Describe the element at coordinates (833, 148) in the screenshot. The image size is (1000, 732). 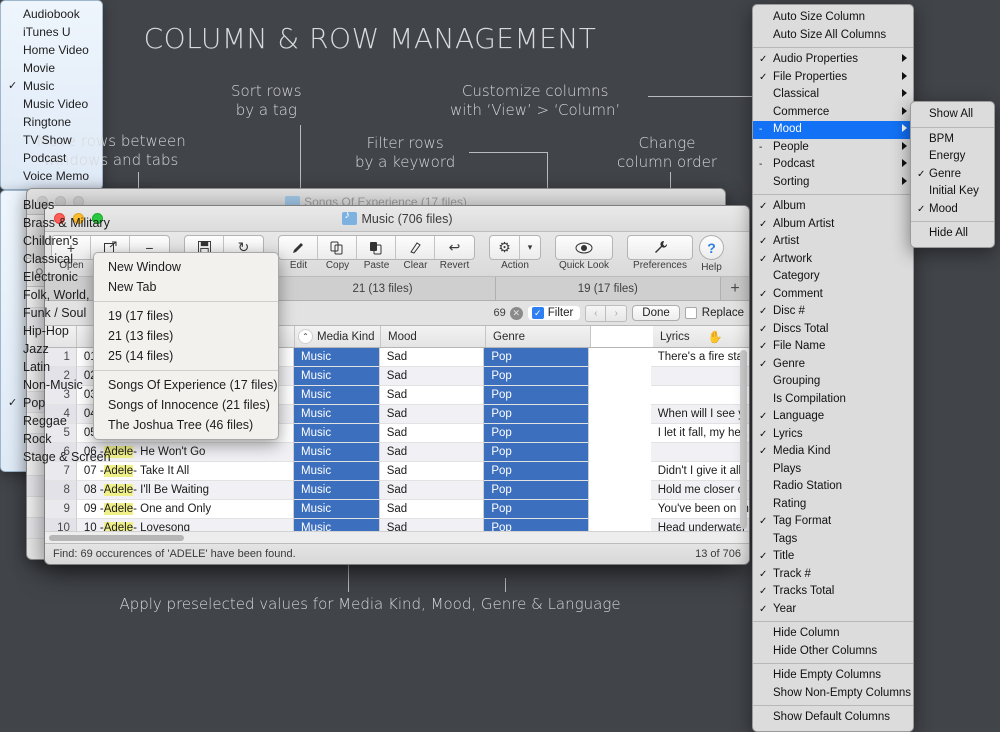
I see `columns-menu-item: - People` at that location.